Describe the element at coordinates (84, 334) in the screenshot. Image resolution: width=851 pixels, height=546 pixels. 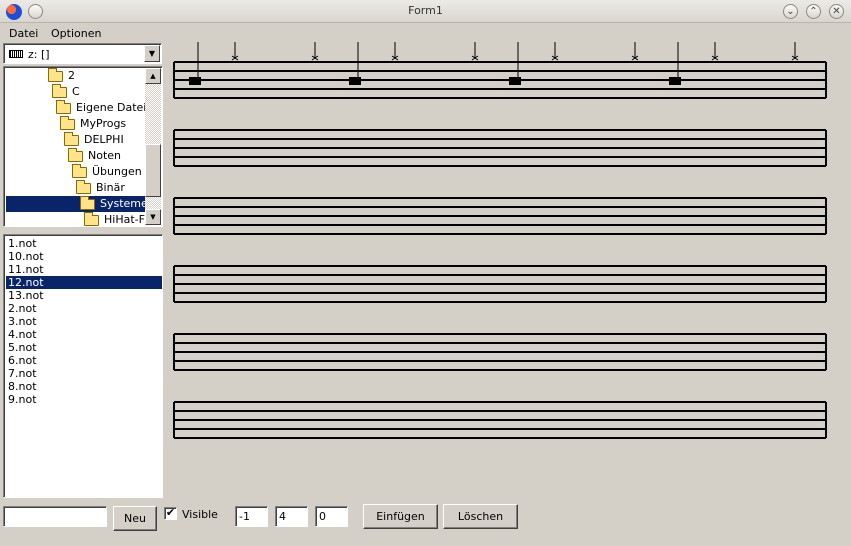
I see `file-list-item: 4.not` at that location.